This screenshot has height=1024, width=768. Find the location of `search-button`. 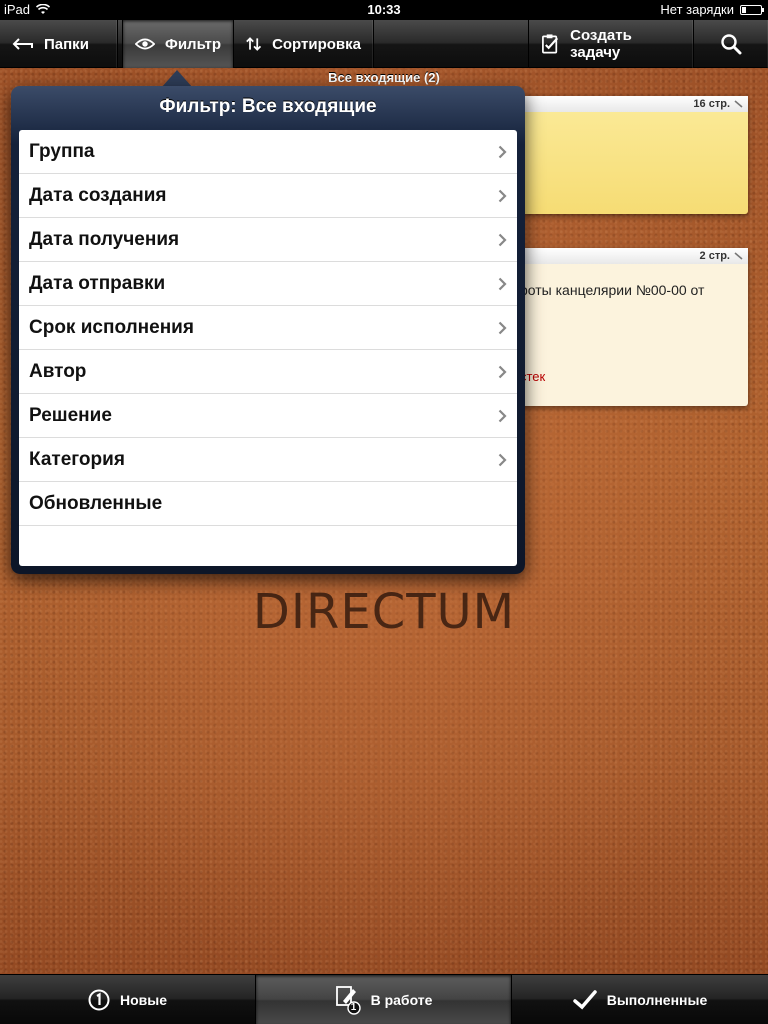

search-button is located at coordinates (731, 44).